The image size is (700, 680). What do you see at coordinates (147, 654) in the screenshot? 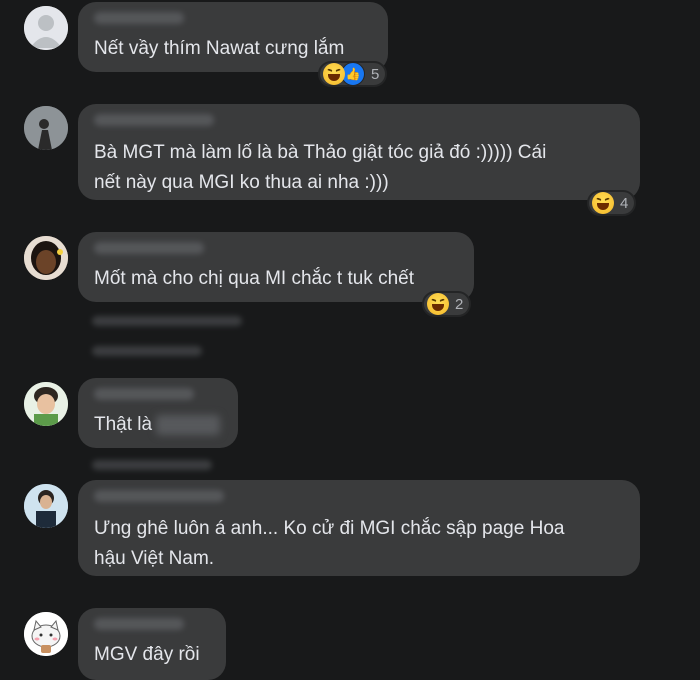
I see `comment-text: MGV đây rồi` at bounding box center [147, 654].